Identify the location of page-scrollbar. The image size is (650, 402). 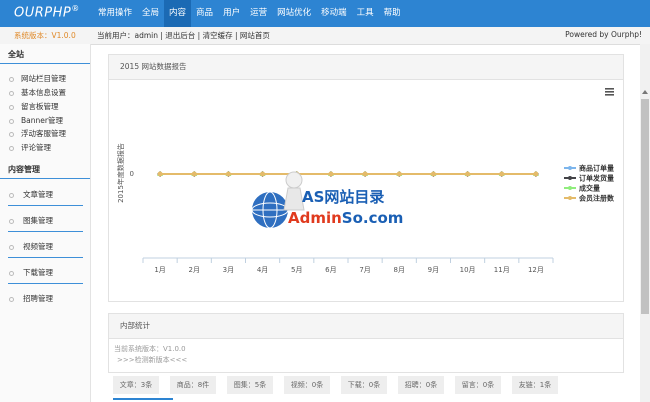
(645, 223).